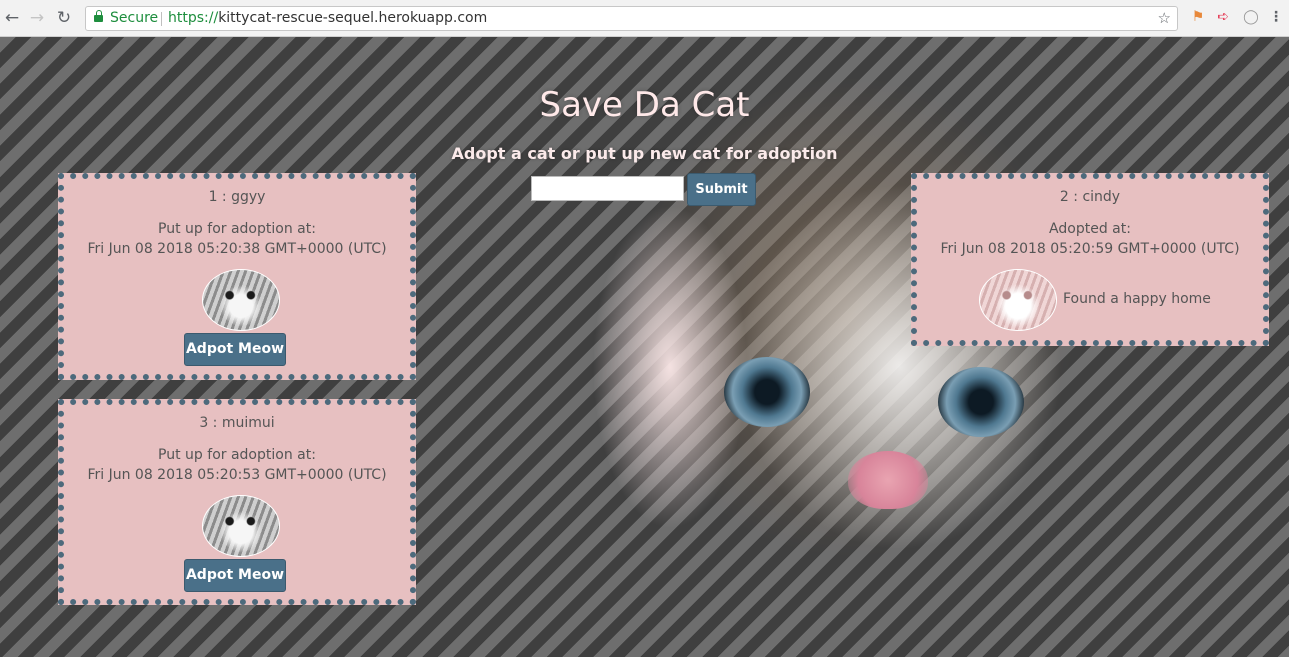 This screenshot has width=1289, height=657. What do you see at coordinates (888, 480) in the screenshot?
I see `cat-nose` at bounding box center [888, 480].